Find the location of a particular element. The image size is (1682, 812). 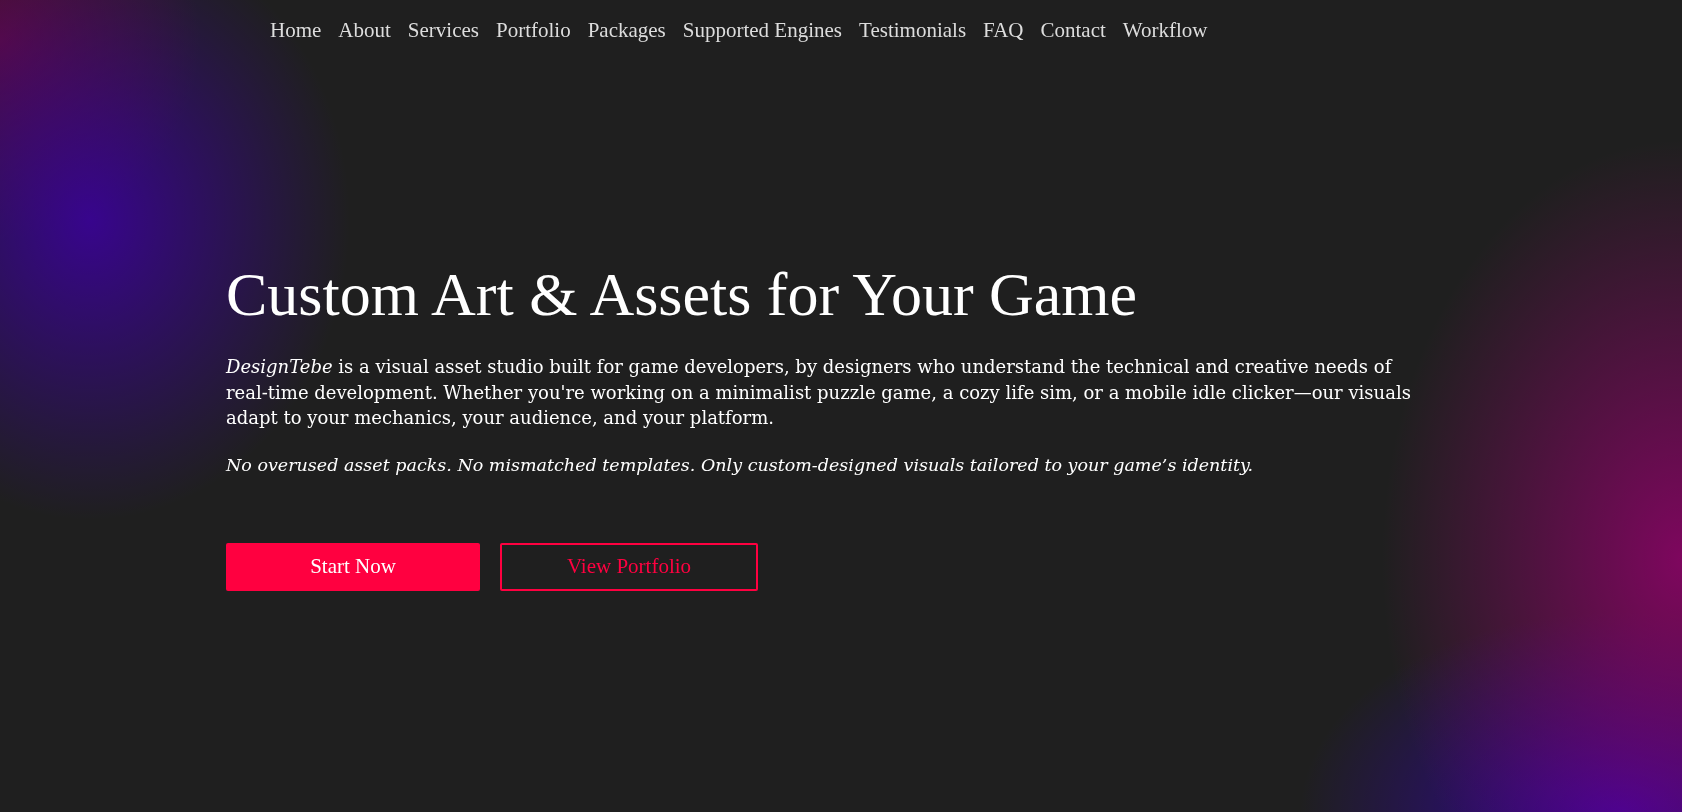

nav-link: Workflow is located at coordinates (1165, 30).